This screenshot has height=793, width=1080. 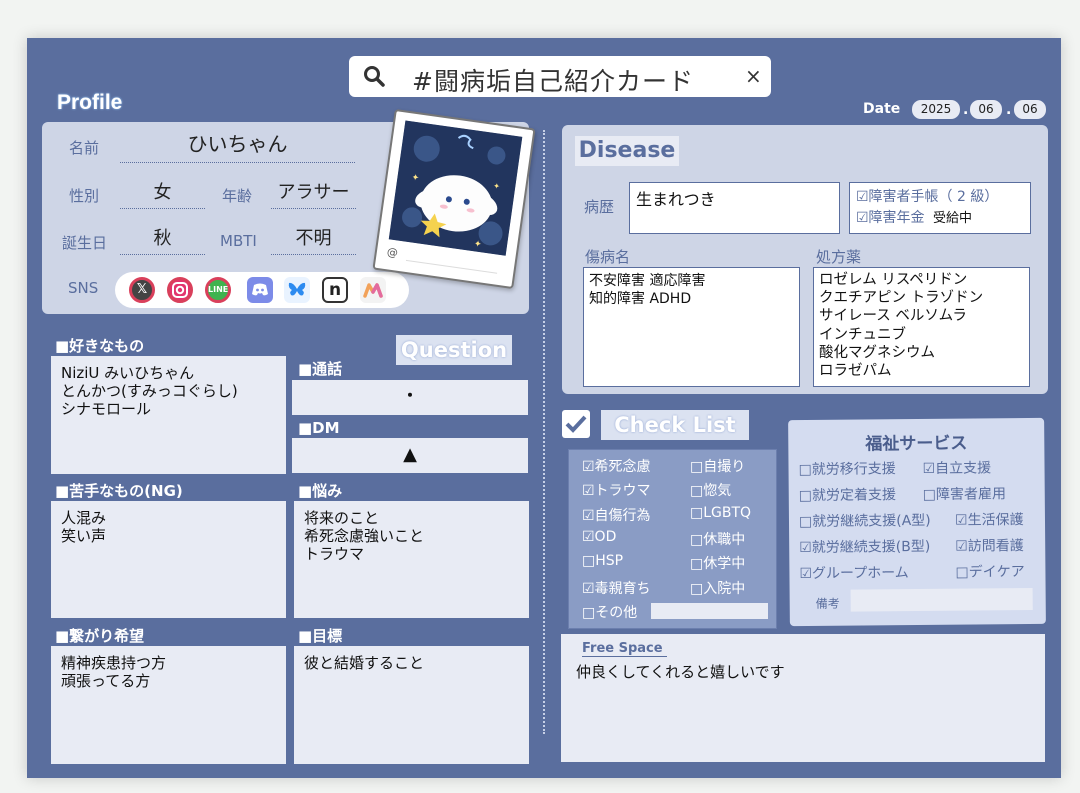 What do you see at coordinates (989, 571) in the screenshot?
I see `welfare-item: □デイケア` at bounding box center [989, 571].